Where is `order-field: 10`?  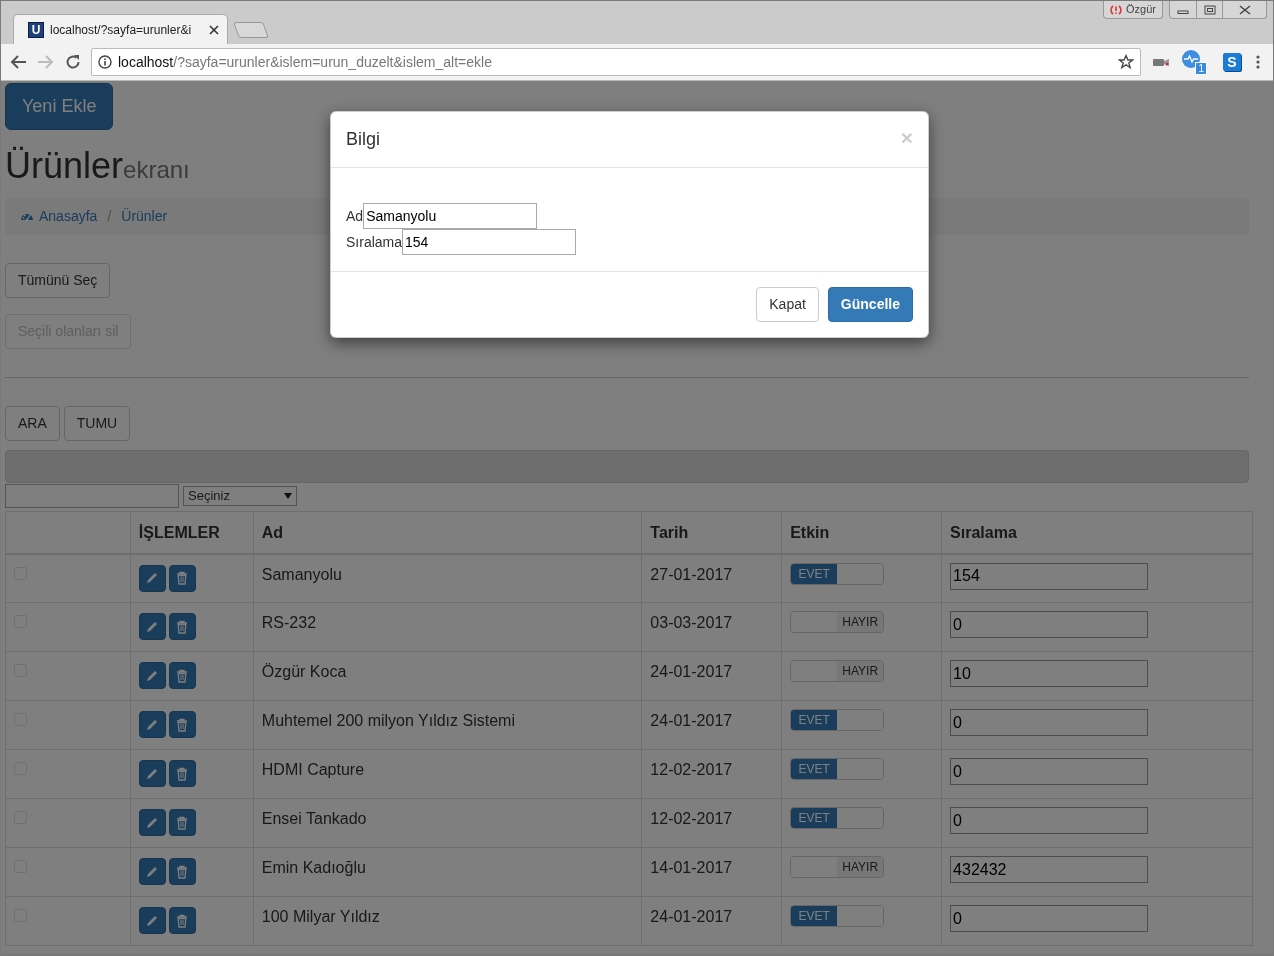
order-field: 10 is located at coordinates (1049, 674).